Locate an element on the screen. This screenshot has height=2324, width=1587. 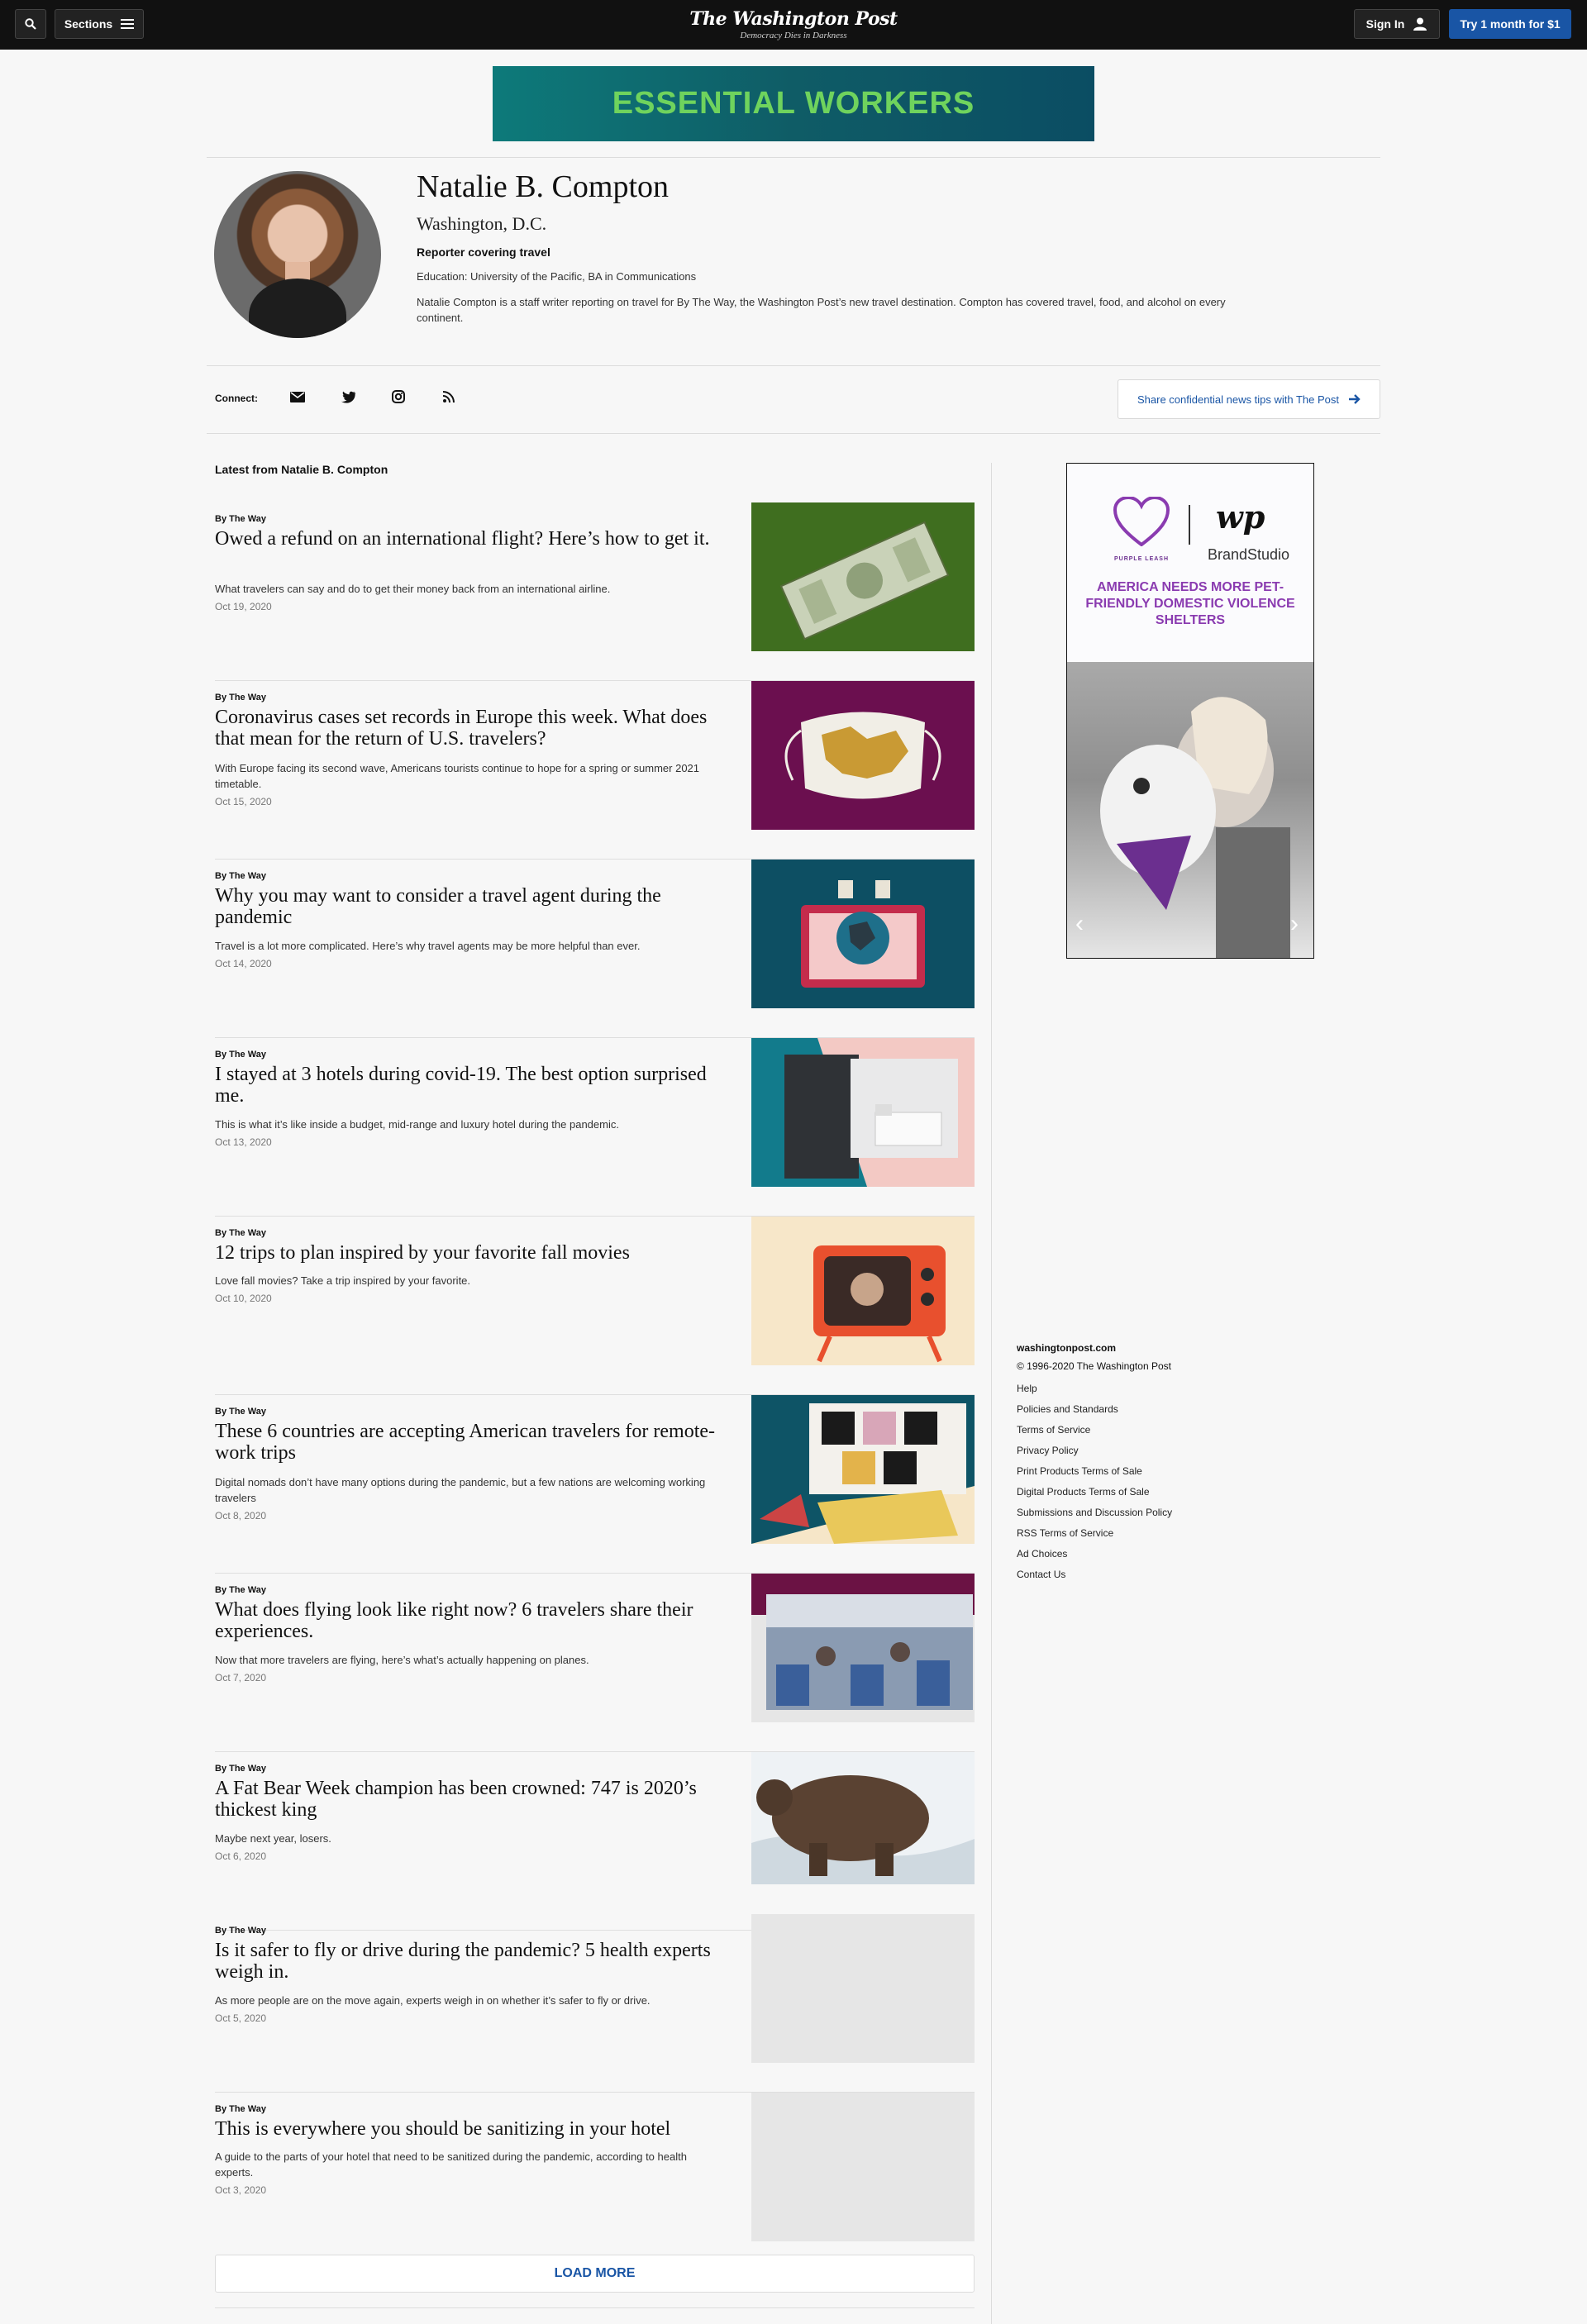
sections-button: Sections is located at coordinates (99, 24).